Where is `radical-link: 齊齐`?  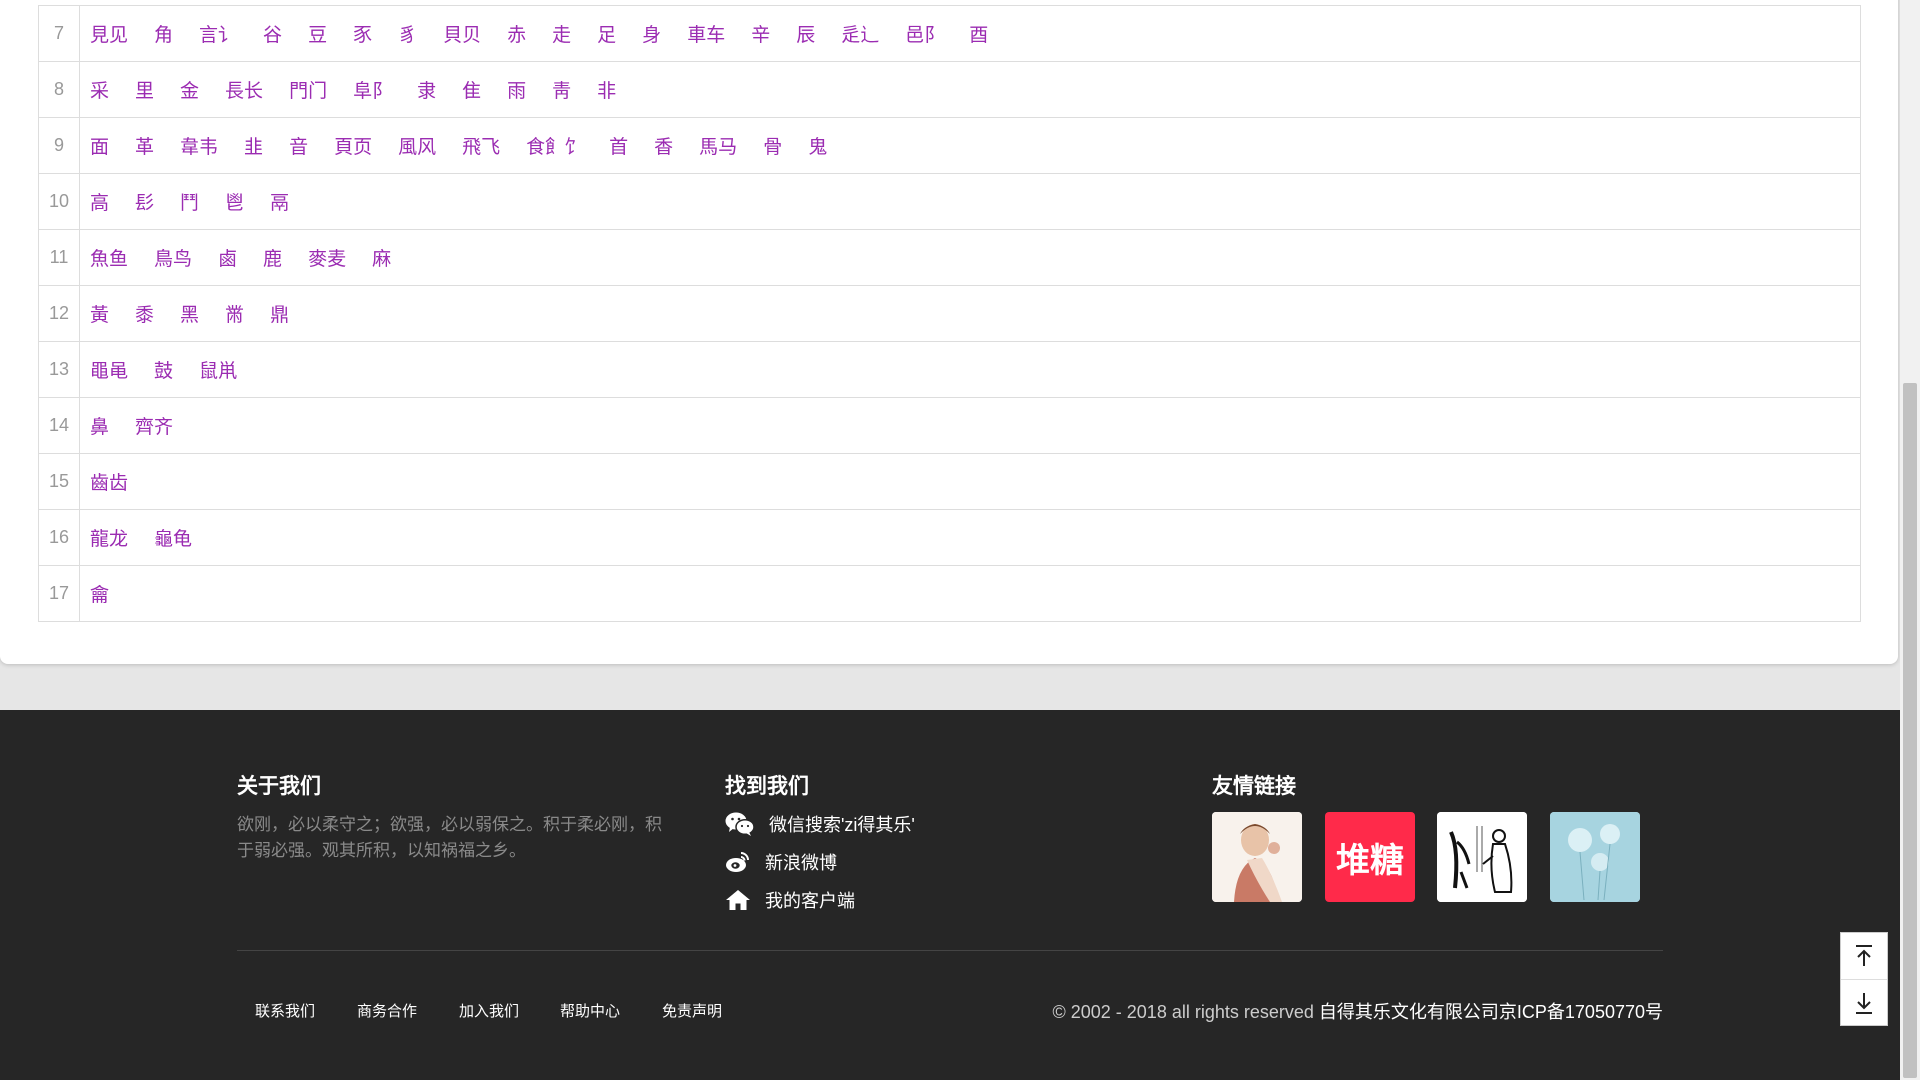 radical-link: 齊齐 is located at coordinates (154, 425).